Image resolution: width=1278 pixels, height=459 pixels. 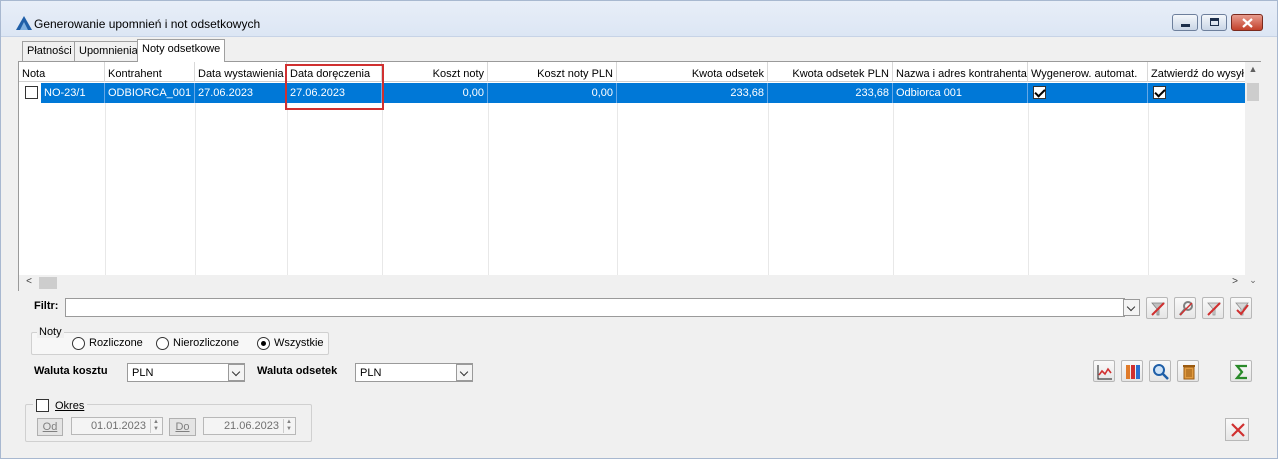 I want to click on do-button: Do, so click(x=182, y=427).